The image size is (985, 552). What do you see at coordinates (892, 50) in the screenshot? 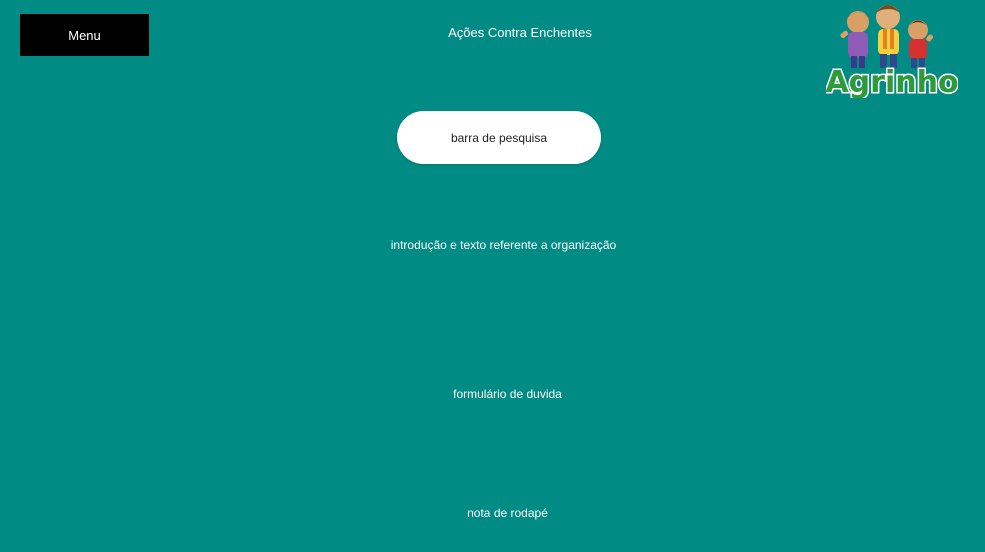
I see `agrinho-logo-icon: Agrinho` at bounding box center [892, 50].